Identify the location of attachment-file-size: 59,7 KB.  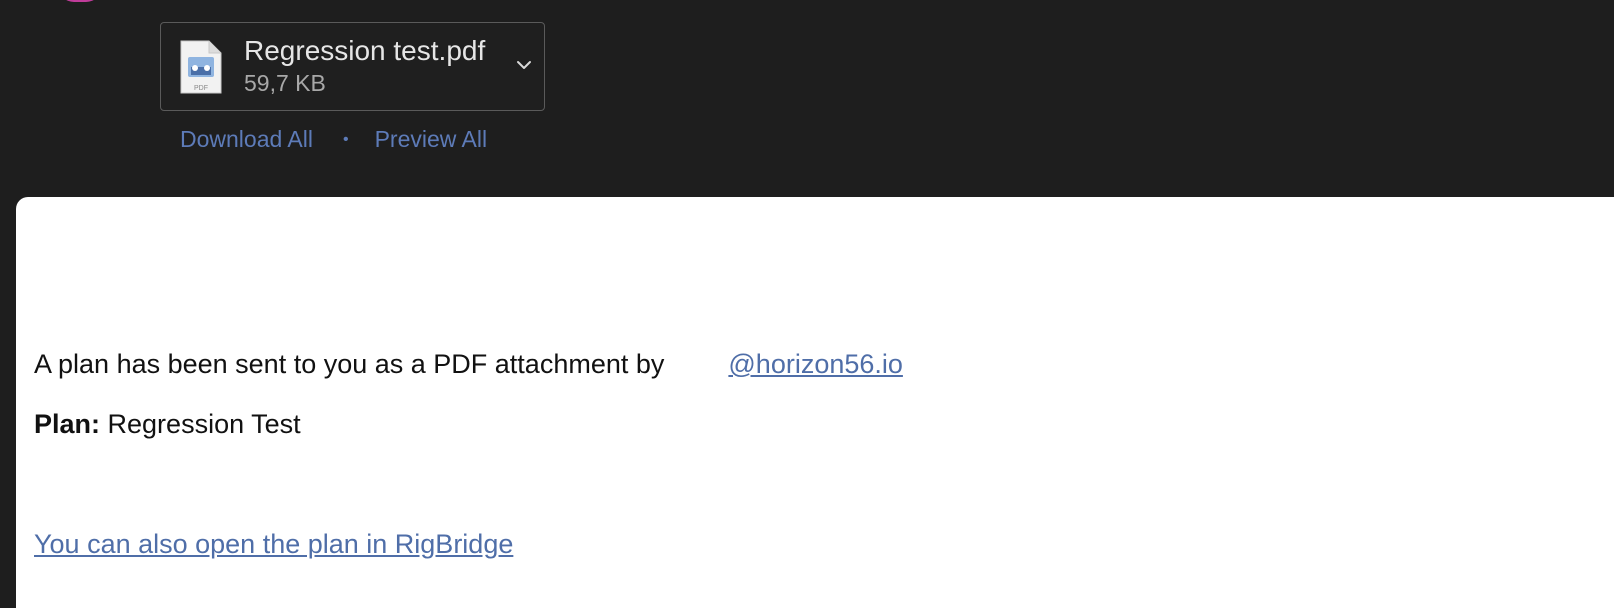
(285, 83).